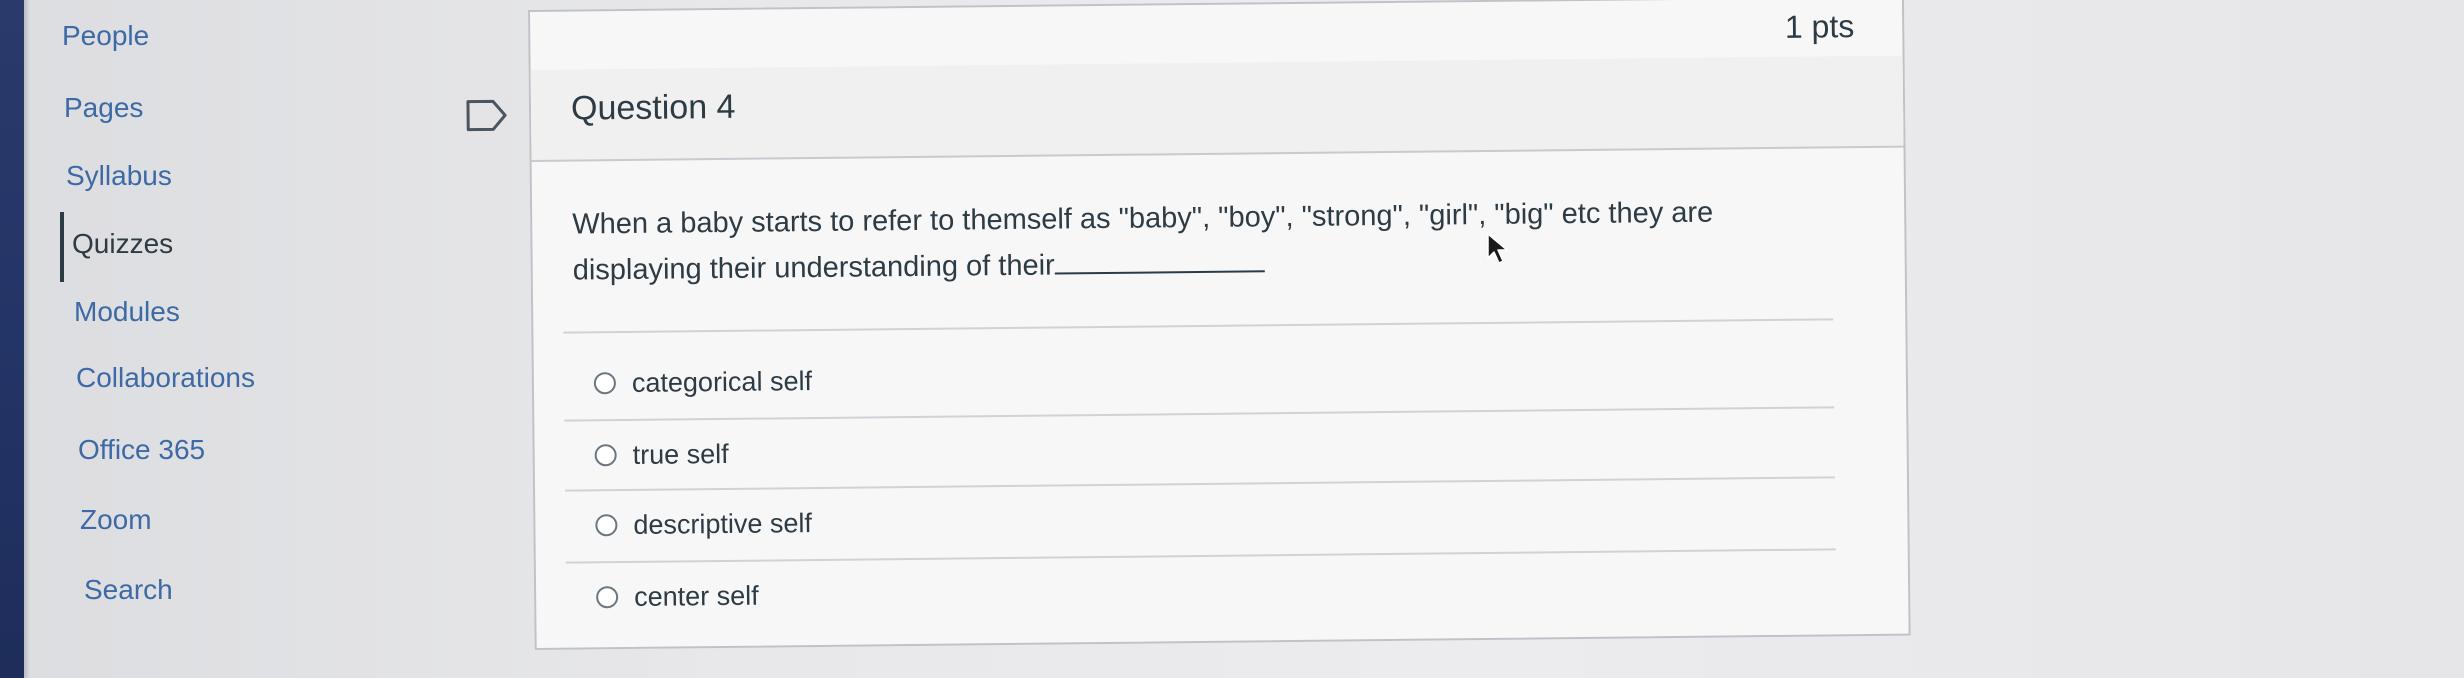 This screenshot has width=2464, height=678. Describe the element at coordinates (1159, 260) in the screenshot. I see `fill-in-blank` at that location.